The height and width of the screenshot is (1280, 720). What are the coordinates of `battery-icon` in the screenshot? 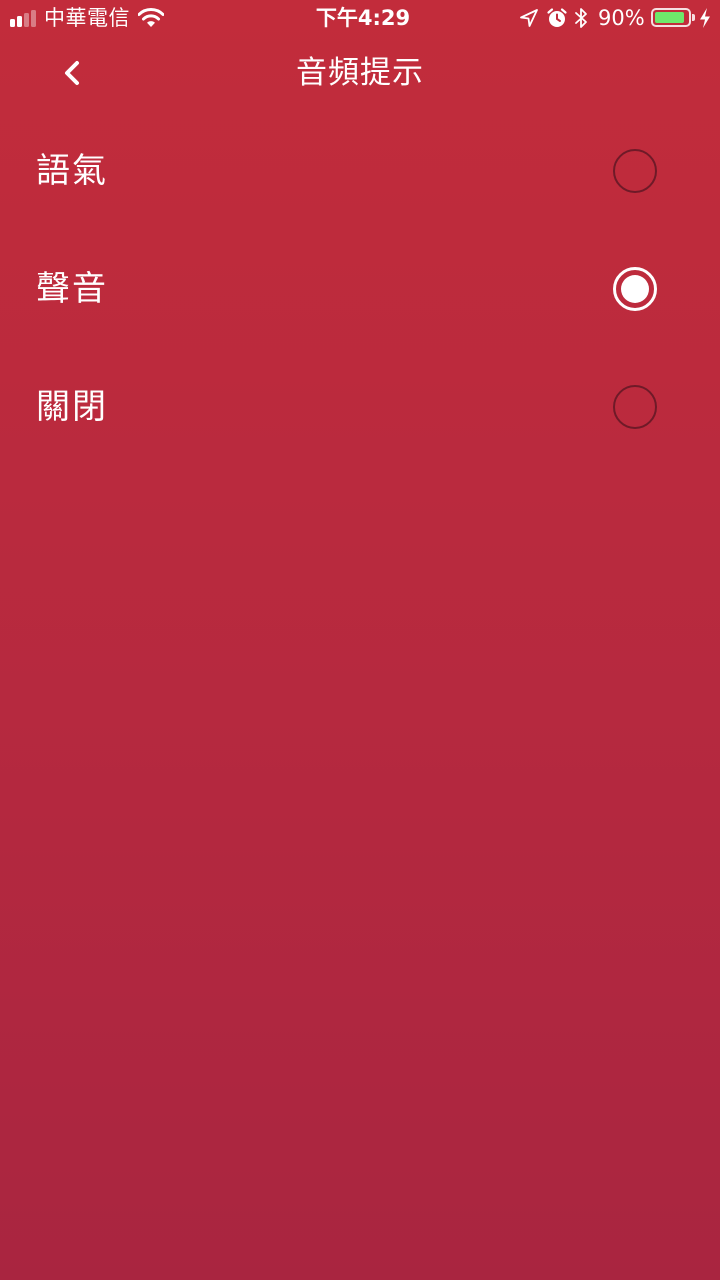 It's located at (671, 17).